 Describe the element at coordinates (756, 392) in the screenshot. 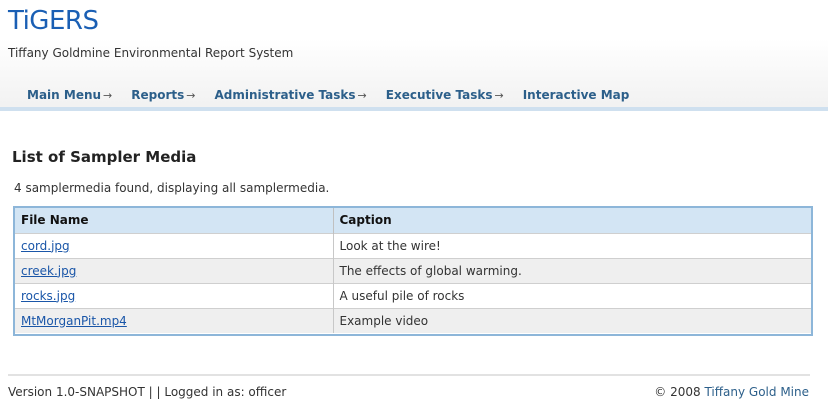

I see `company-link: Tiffany Gold Mine` at that location.